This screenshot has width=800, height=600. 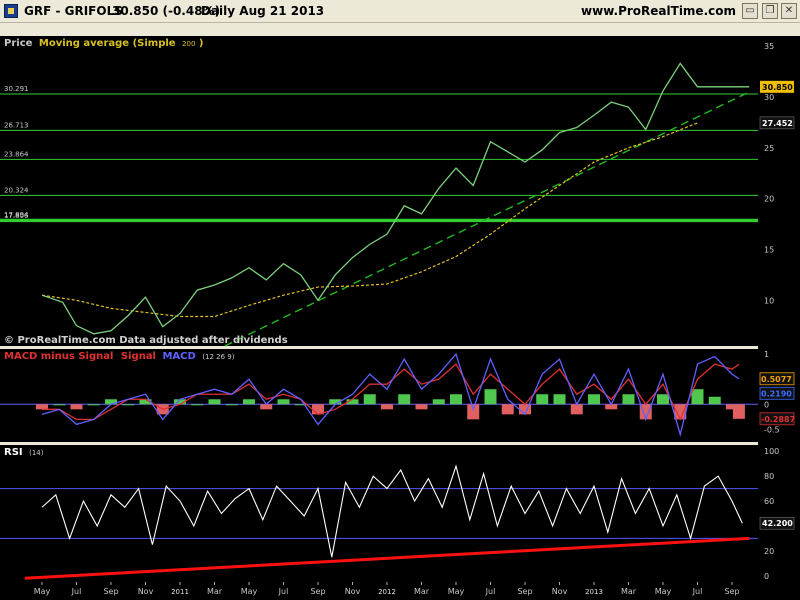 I want to click on x-tick-label: 2013, so click(x=594, y=592).